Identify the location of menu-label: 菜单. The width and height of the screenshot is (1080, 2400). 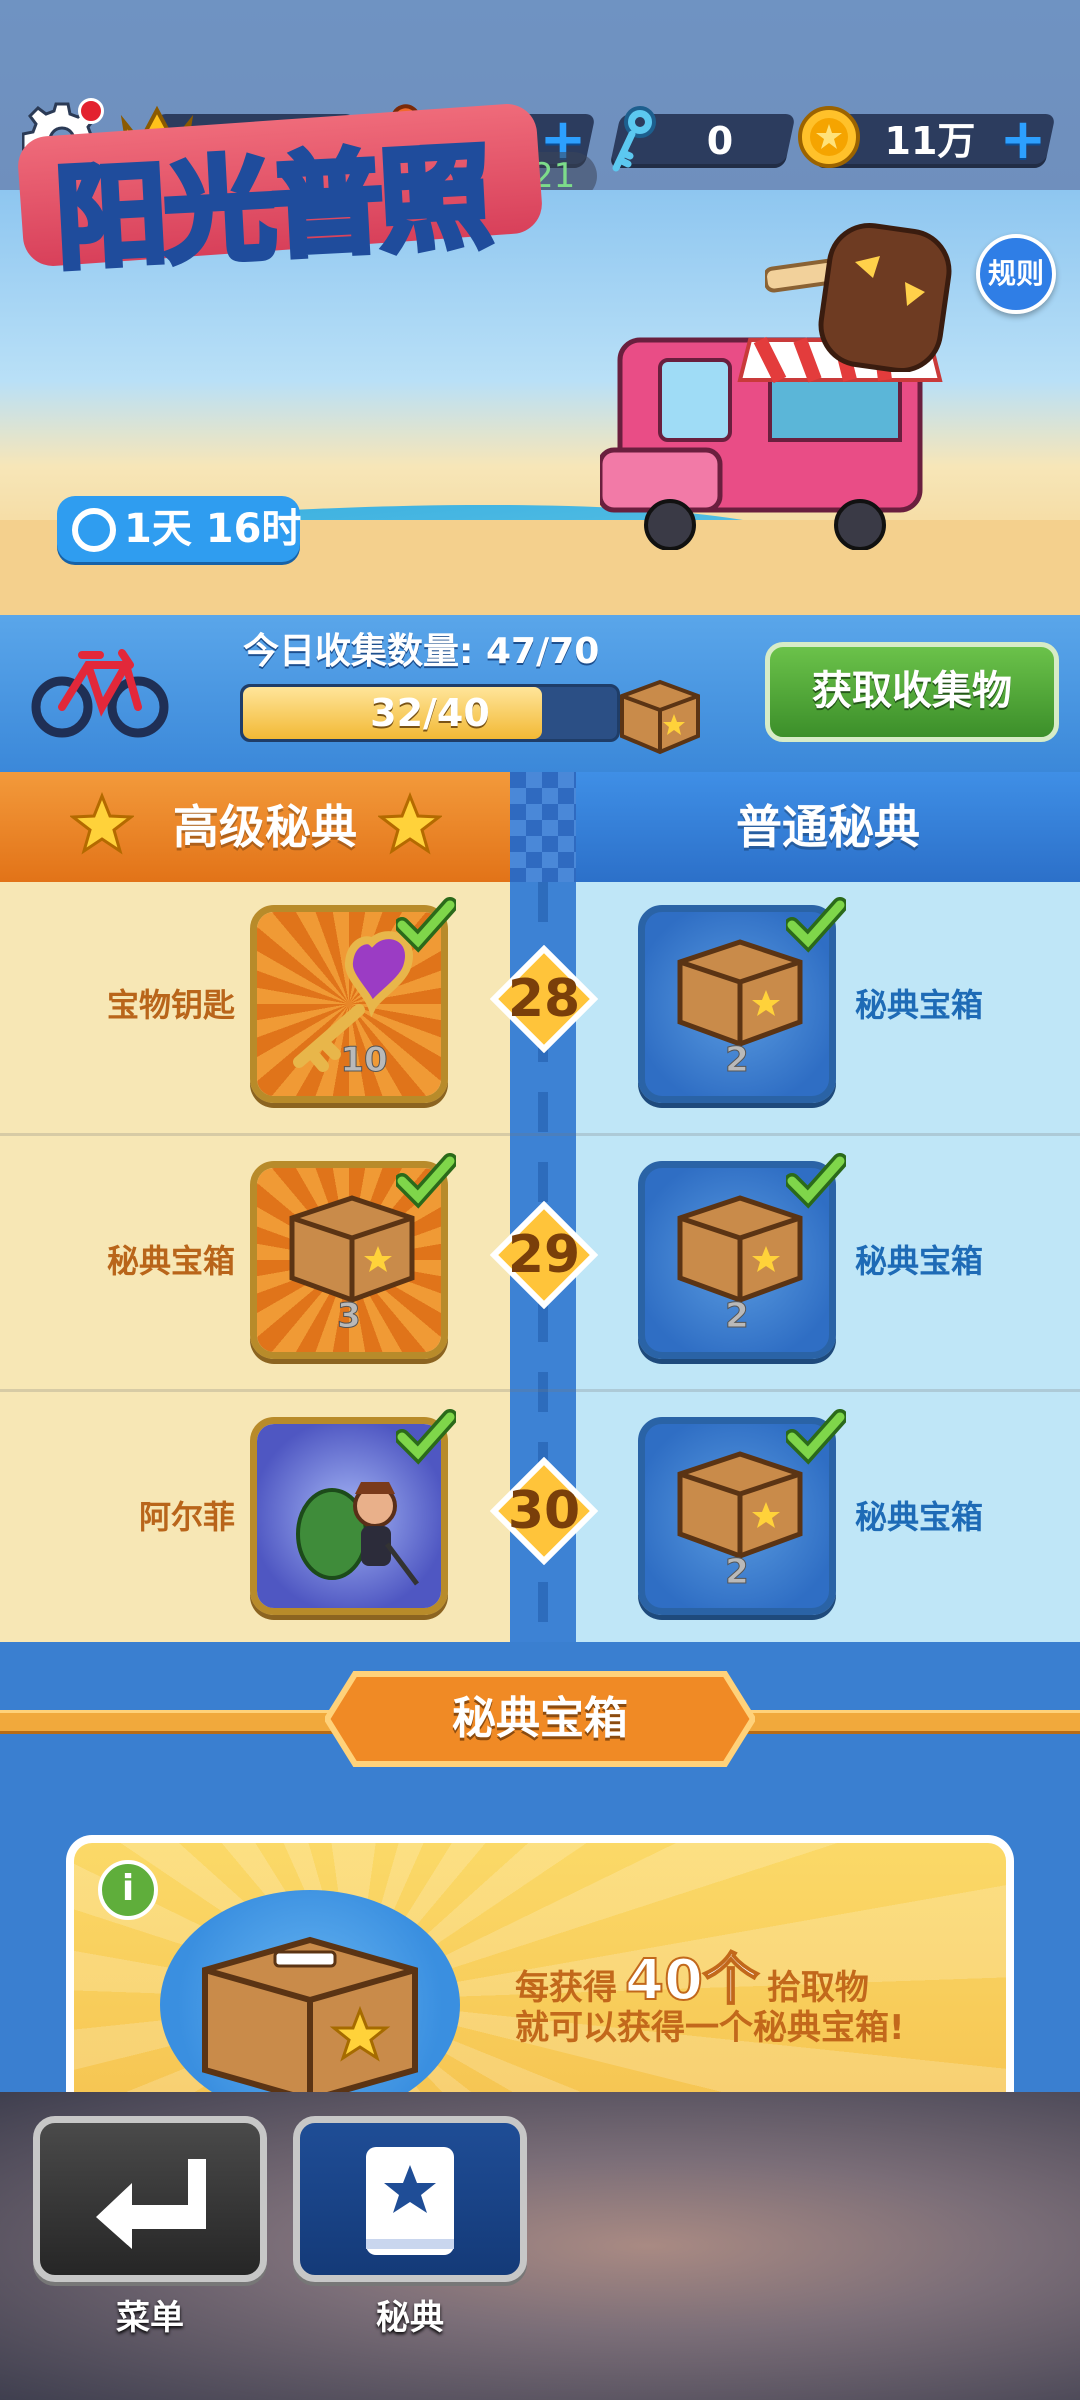
(150, 2318).